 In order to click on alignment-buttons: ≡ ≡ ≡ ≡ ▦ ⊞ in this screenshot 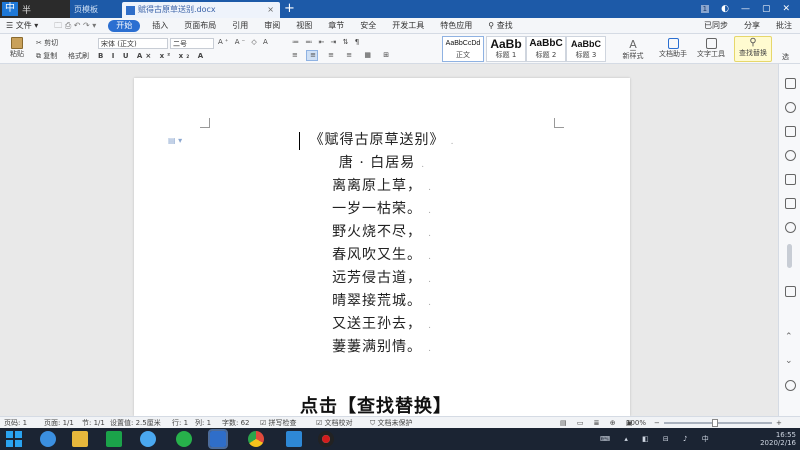, I will do `click(343, 55)`.